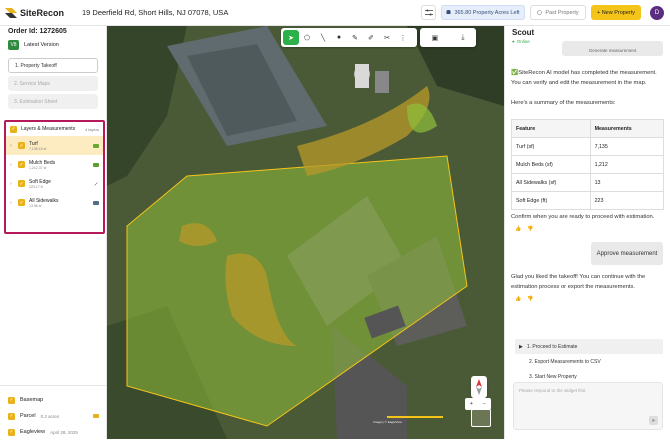 The width and height of the screenshot is (670, 440). I want to click on point-icon: ●, so click(339, 37).